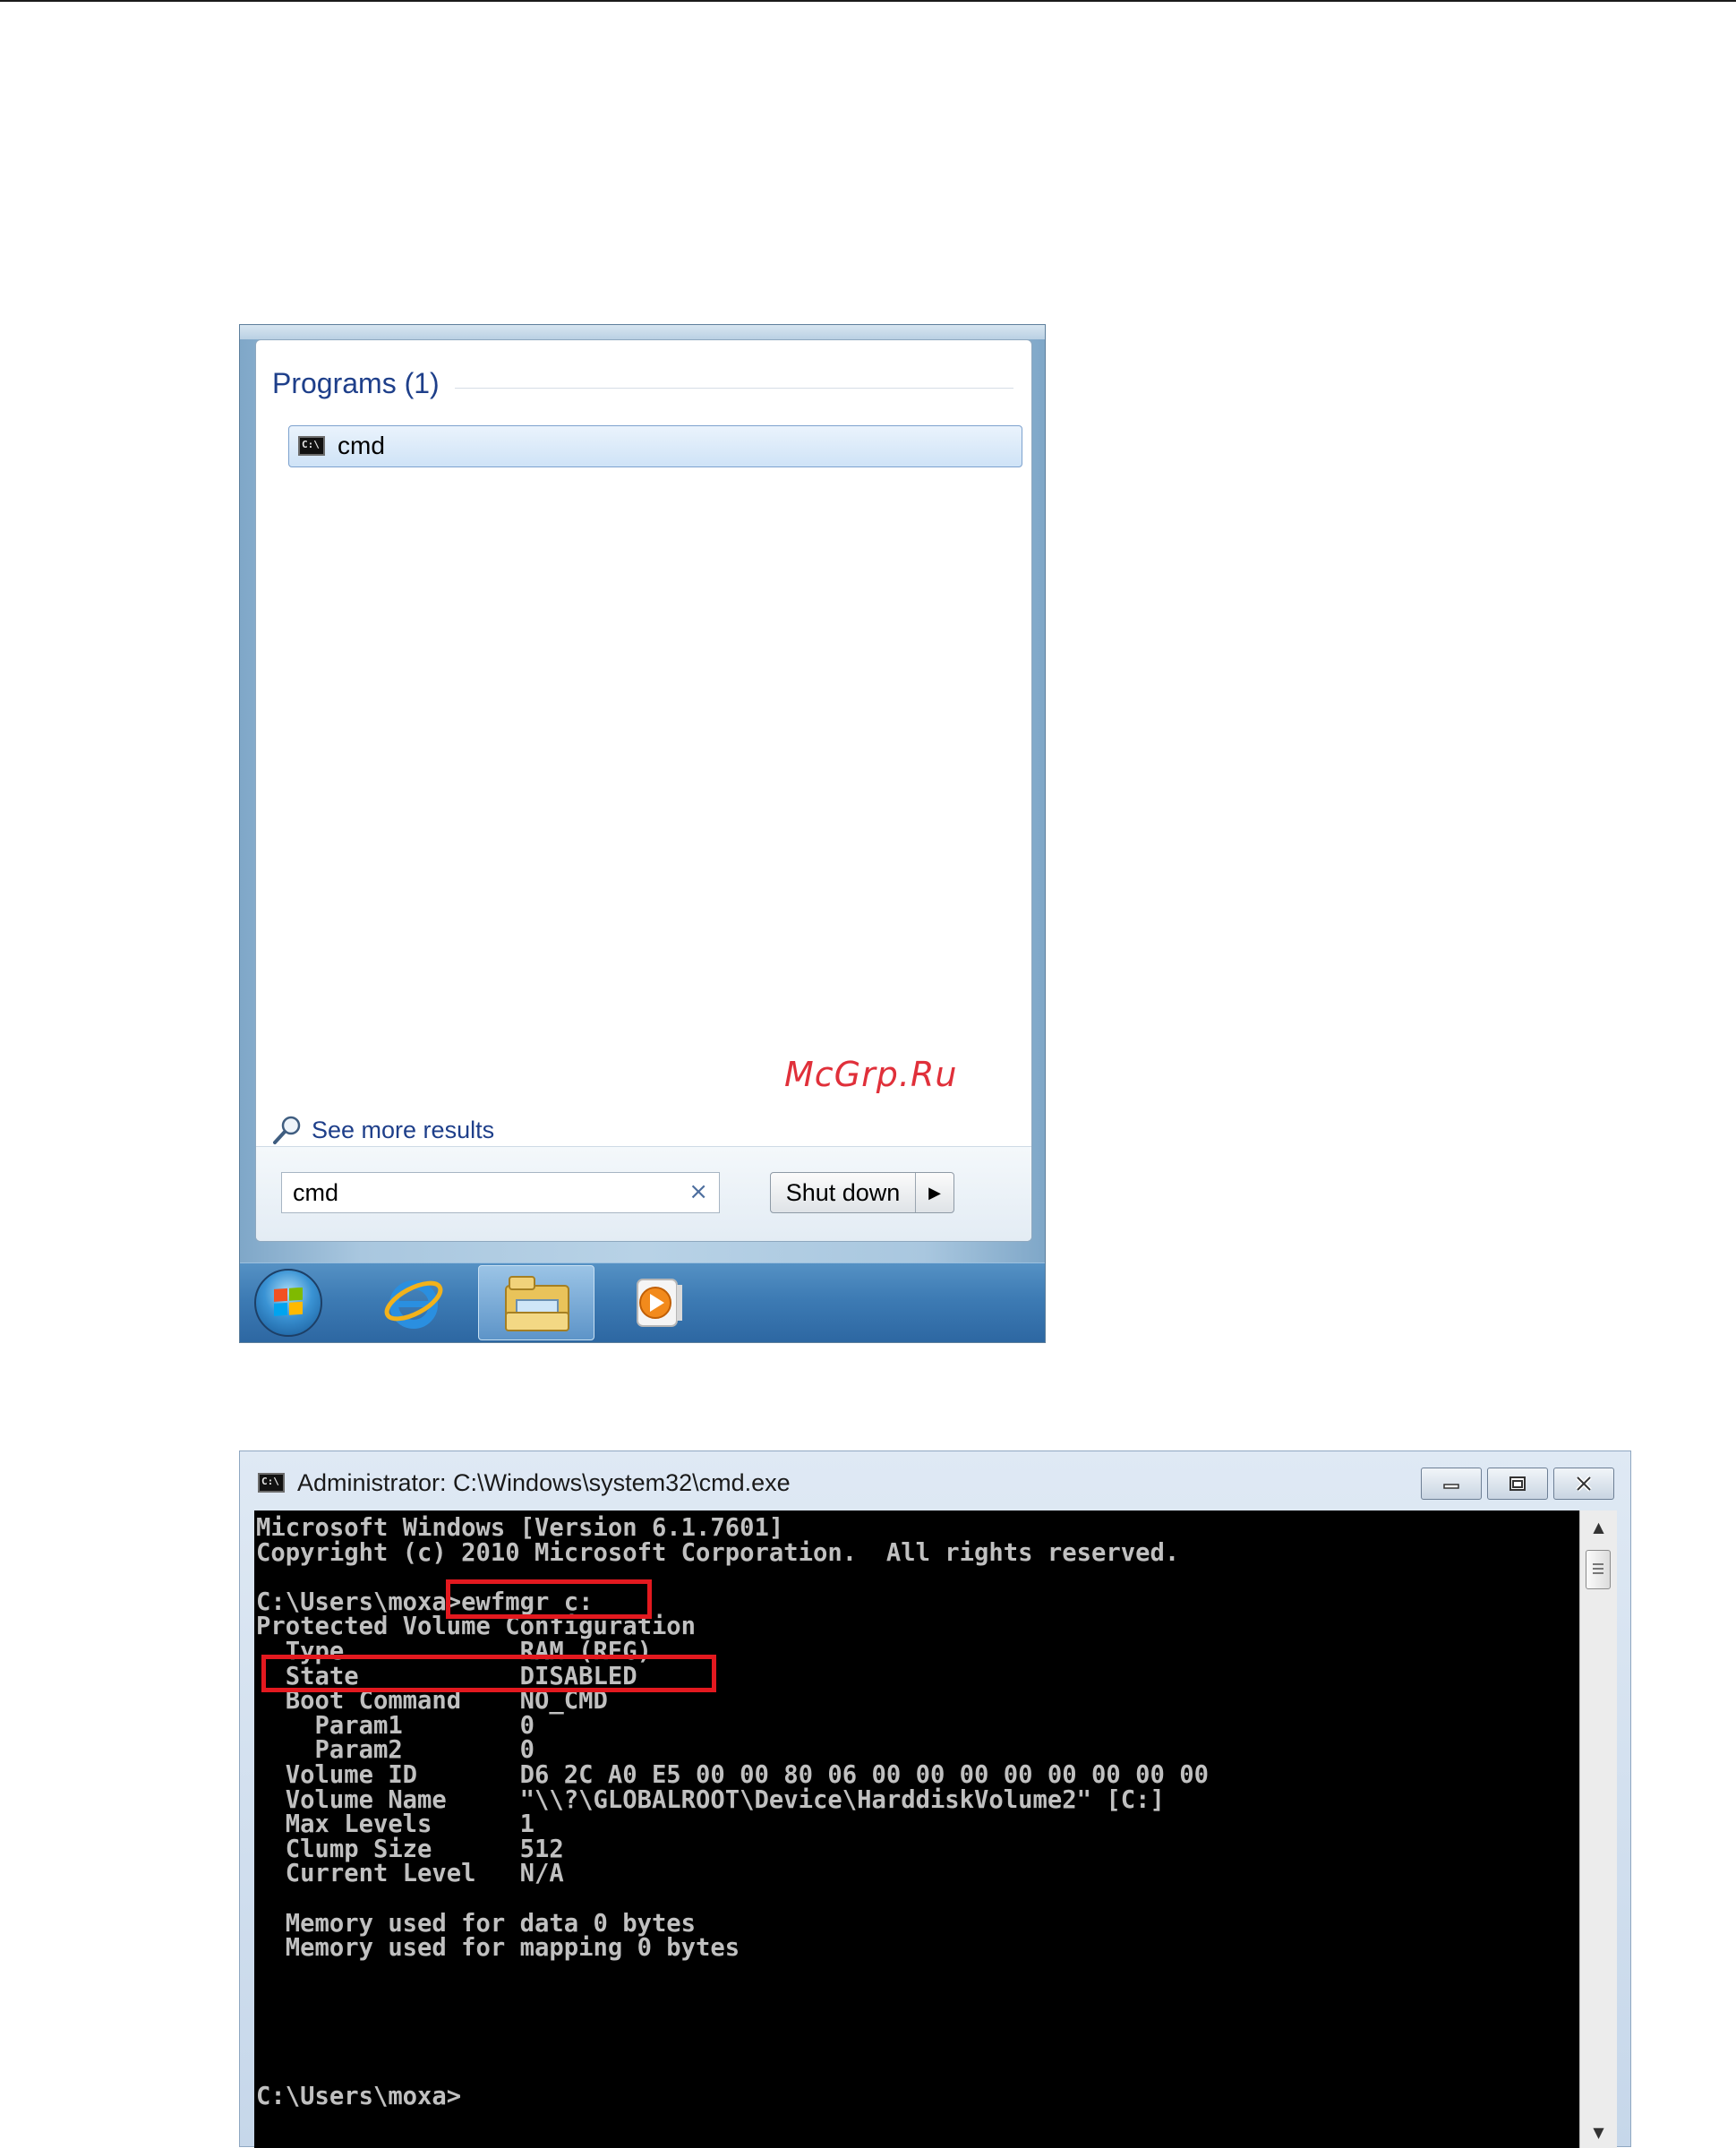  I want to click on window-controls, so click(1514, 1484).